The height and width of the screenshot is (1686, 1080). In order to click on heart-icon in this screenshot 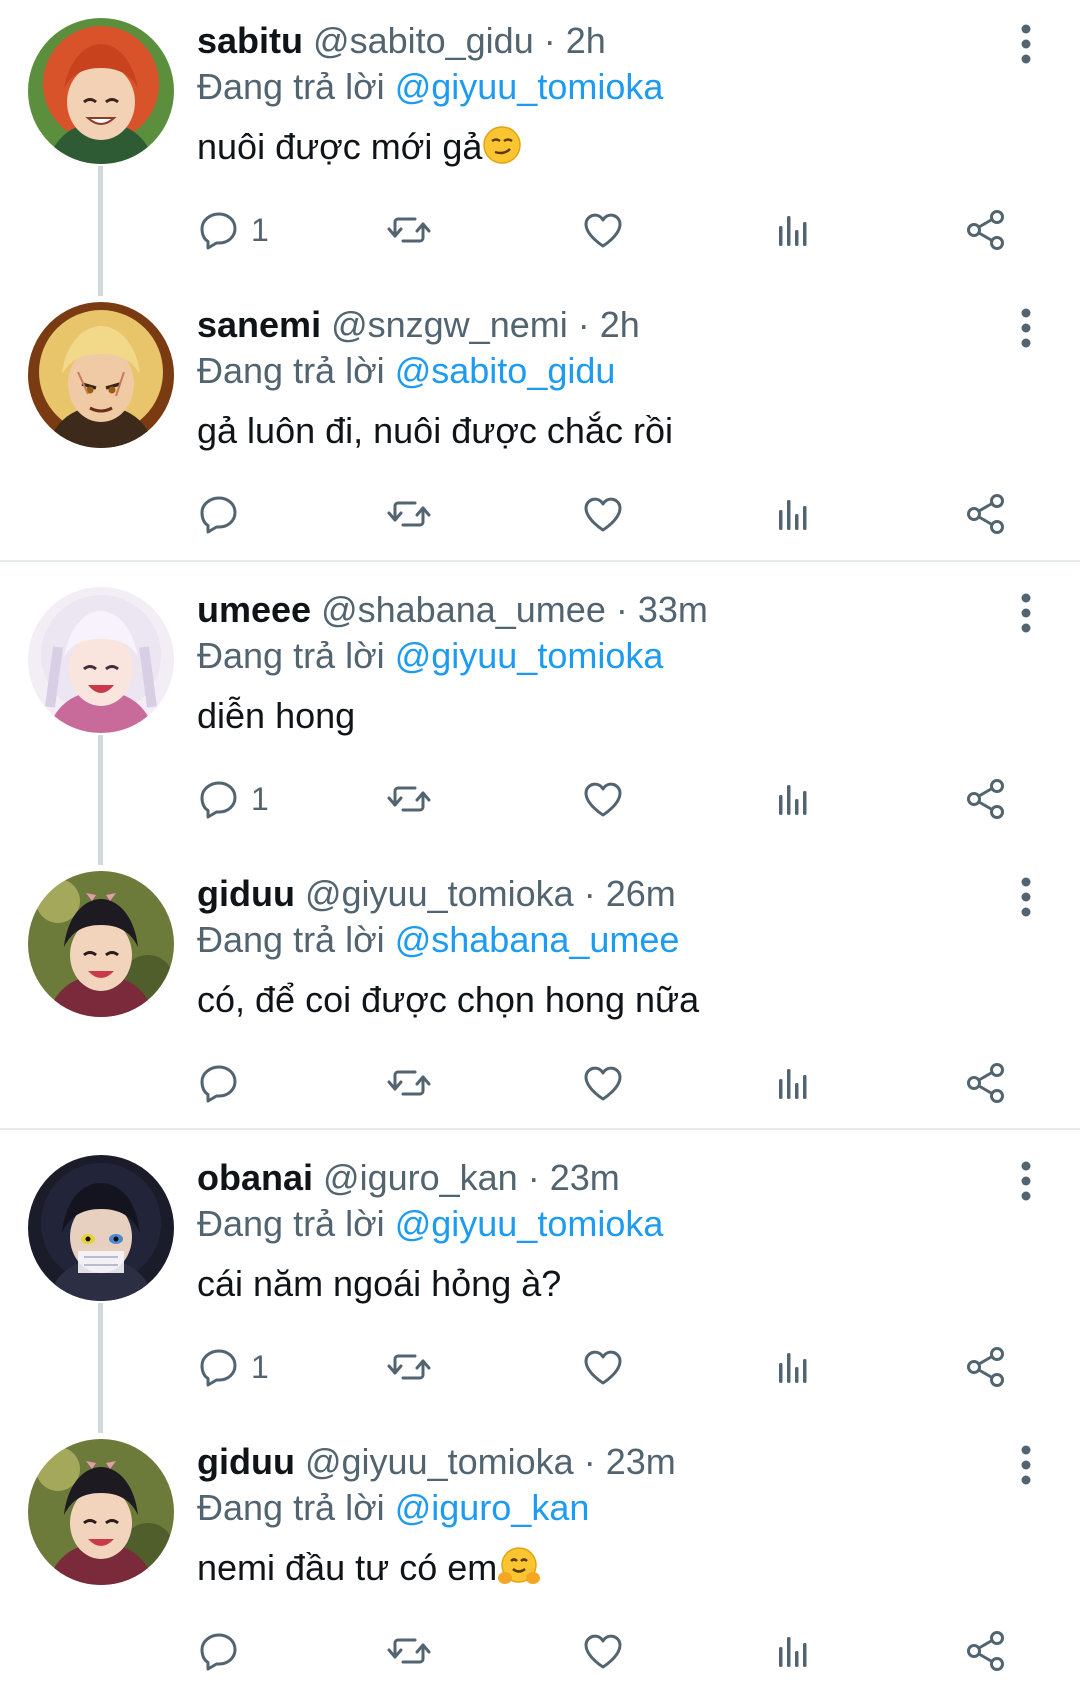, I will do `click(603, 1083)`.